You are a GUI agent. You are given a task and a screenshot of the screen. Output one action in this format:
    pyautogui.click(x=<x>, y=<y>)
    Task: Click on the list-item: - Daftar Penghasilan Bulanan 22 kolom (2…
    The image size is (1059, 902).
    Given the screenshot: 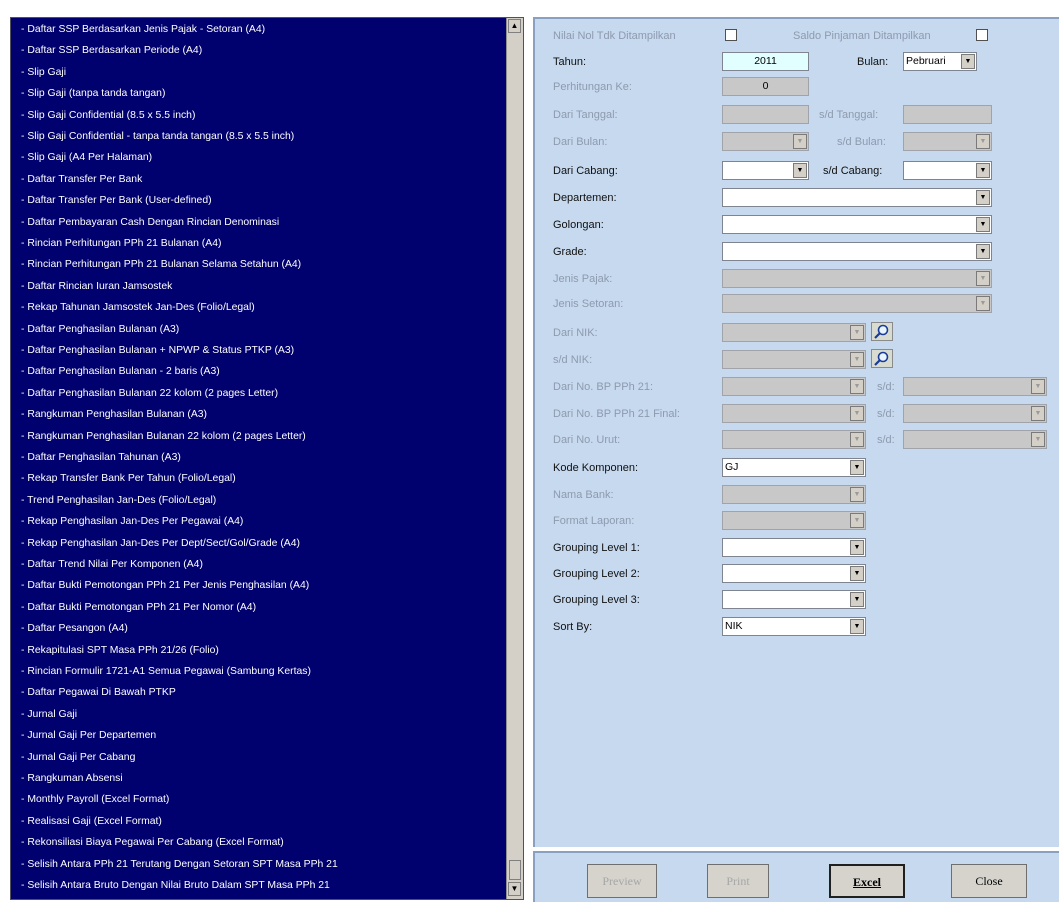 What is the action you would take?
    pyautogui.click(x=259, y=393)
    